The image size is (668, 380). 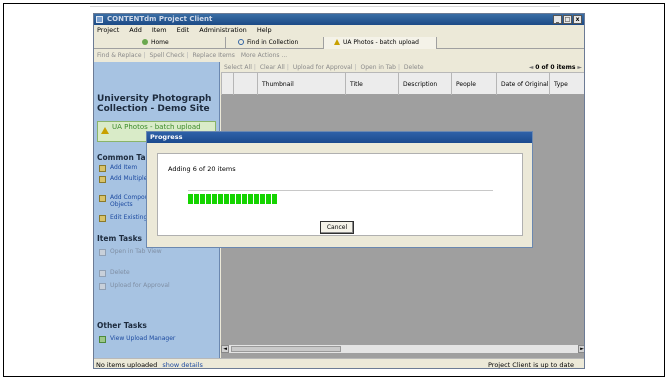 What do you see at coordinates (323, 67) in the screenshot?
I see `upload-approval-command: Upload for Approval` at bounding box center [323, 67].